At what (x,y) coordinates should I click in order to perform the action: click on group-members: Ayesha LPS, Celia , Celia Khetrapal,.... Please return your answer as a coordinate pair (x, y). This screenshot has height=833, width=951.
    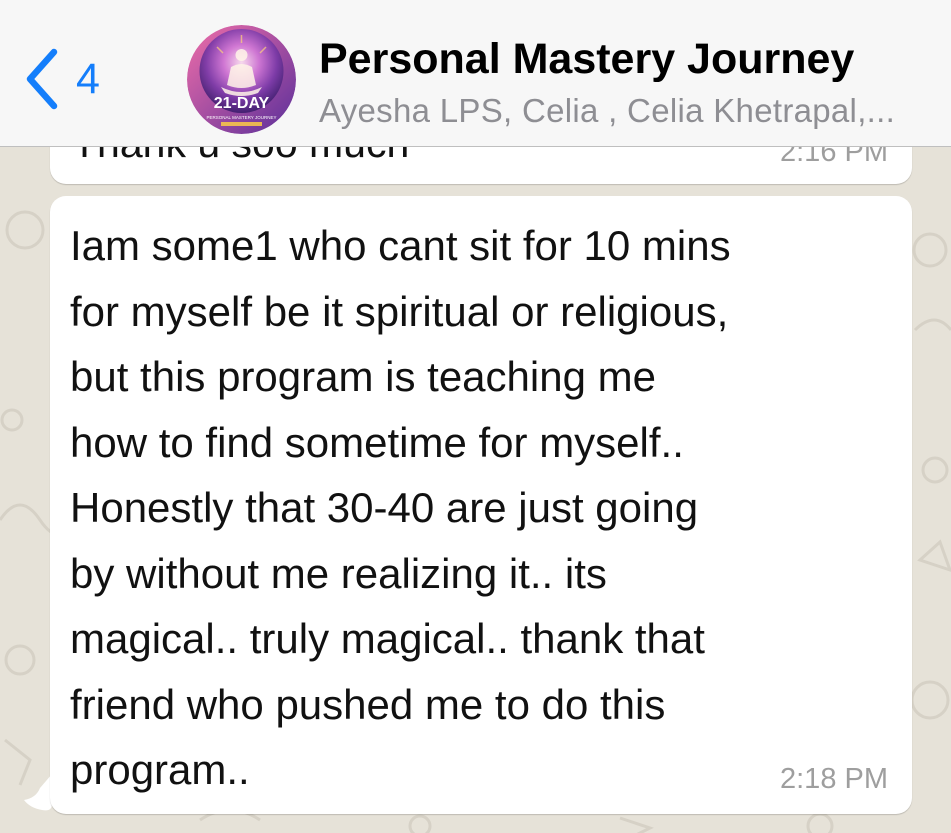
    Looking at the image, I should click on (633, 111).